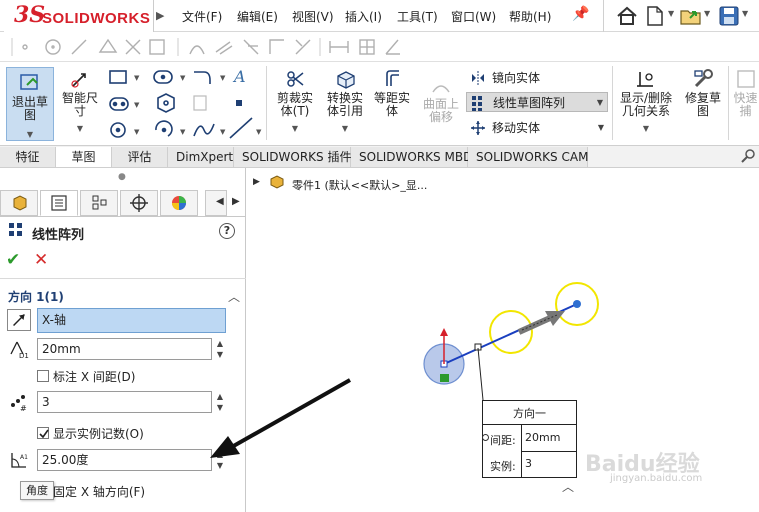 The image size is (759, 512). Describe the element at coordinates (236, 201) in the screenshot. I see `tab-scroll-right-icon: ▶` at that location.